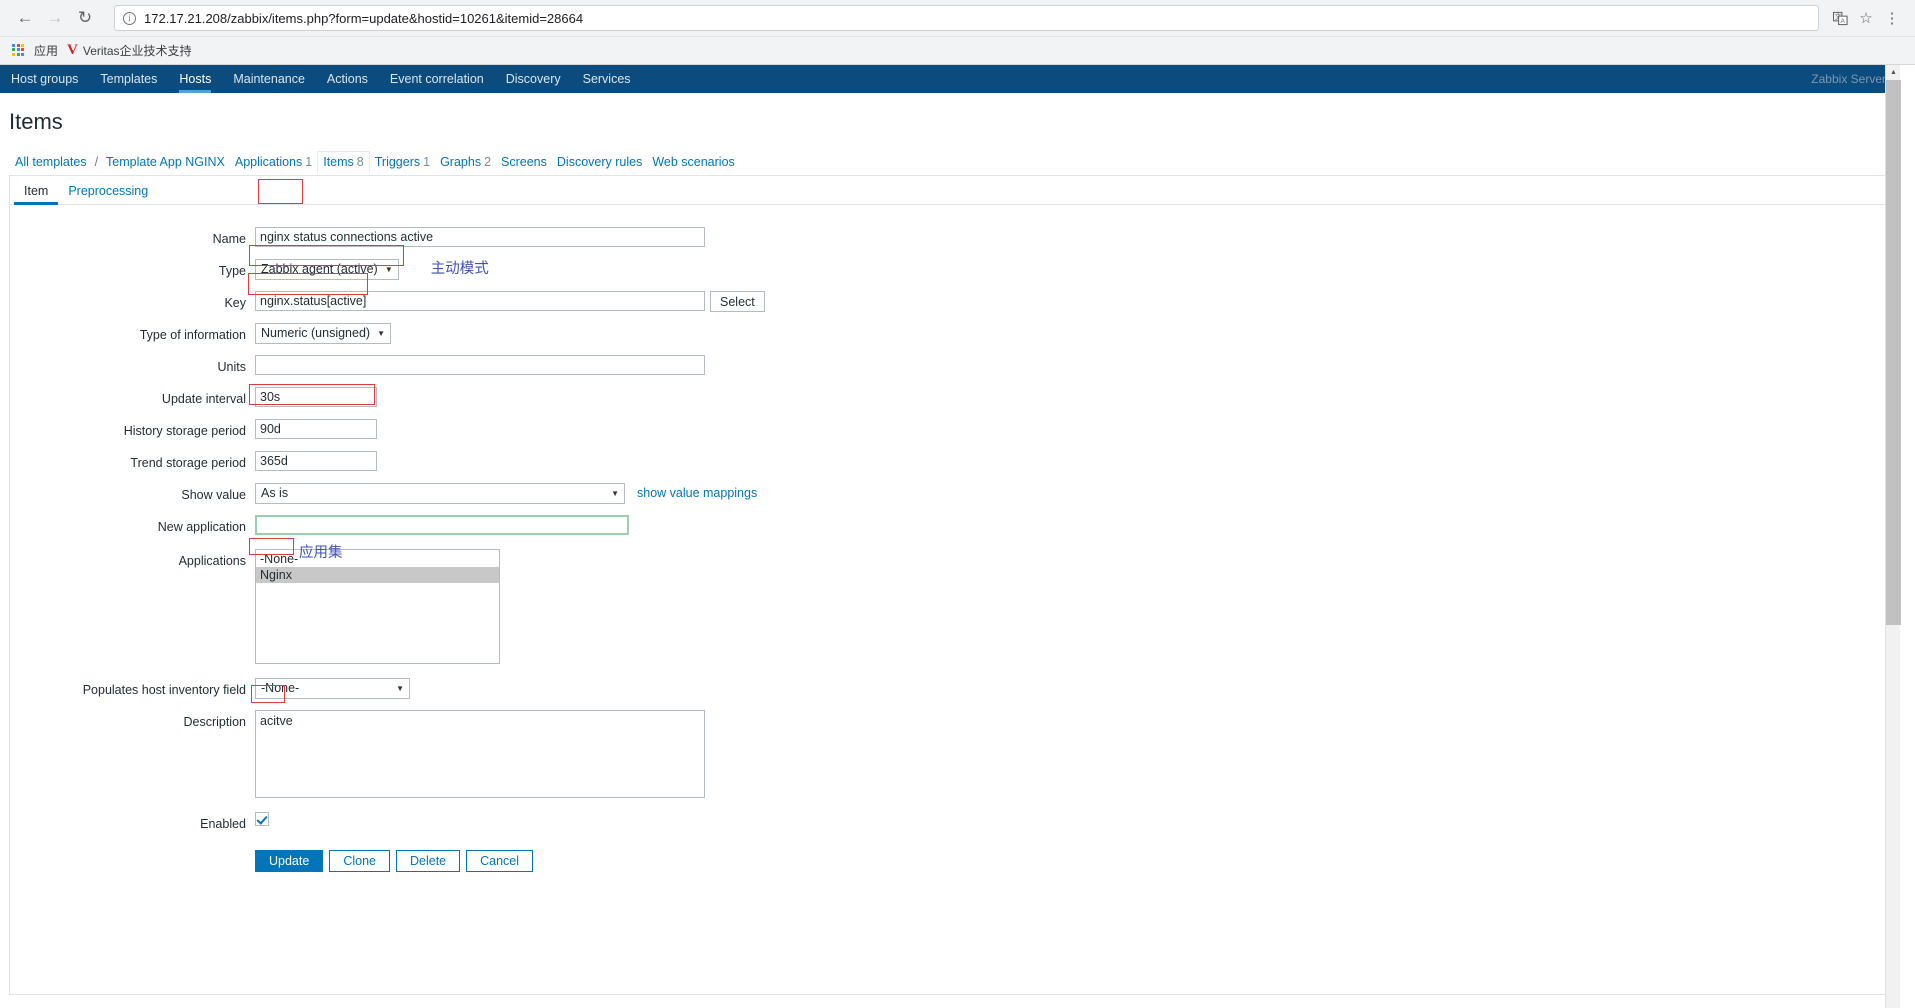 This screenshot has width=1915, height=1008. I want to click on field-row-enabled: Enabled, so click(950, 823).